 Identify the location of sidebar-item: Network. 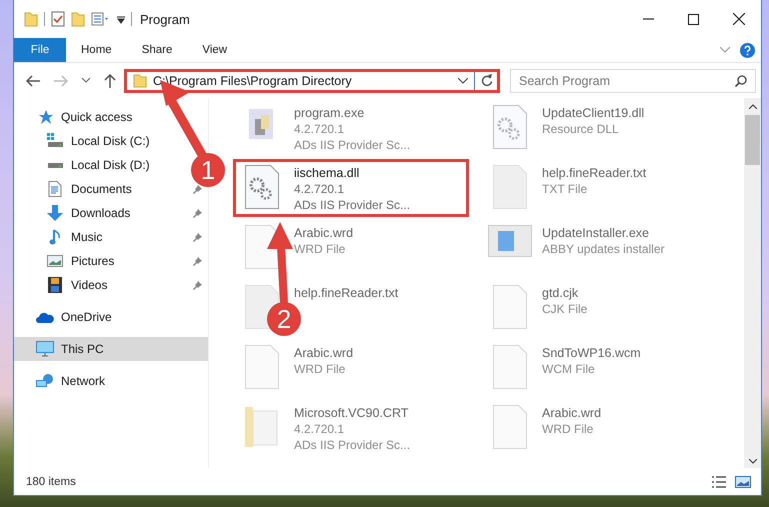
(111, 381).